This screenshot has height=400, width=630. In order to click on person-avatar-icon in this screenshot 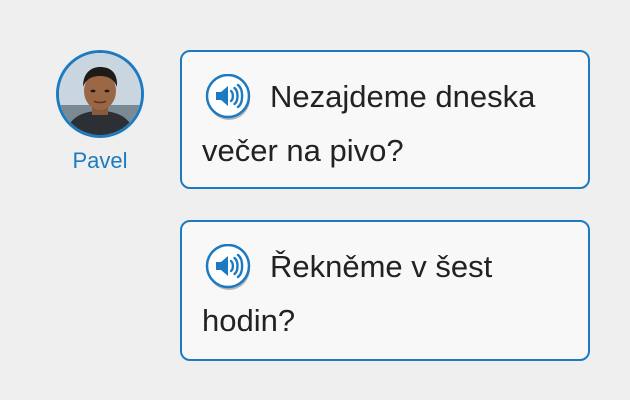, I will do `click(100, 94)`.